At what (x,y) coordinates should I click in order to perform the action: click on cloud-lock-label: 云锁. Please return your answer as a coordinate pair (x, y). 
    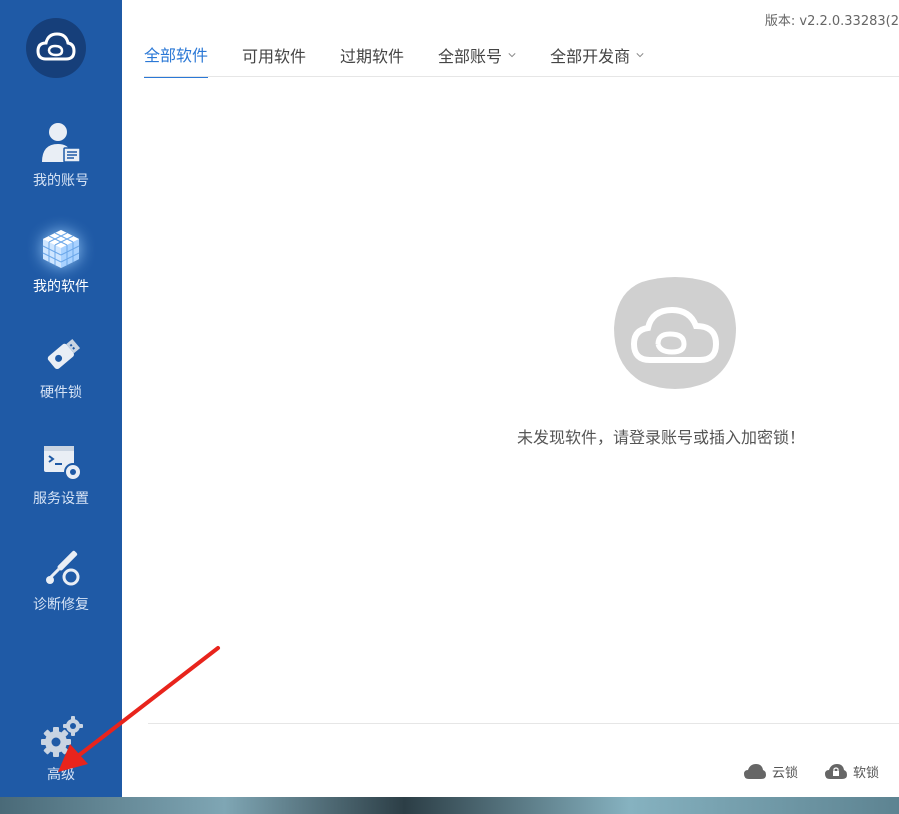
    Looking at the image, I should click on (785, 773).